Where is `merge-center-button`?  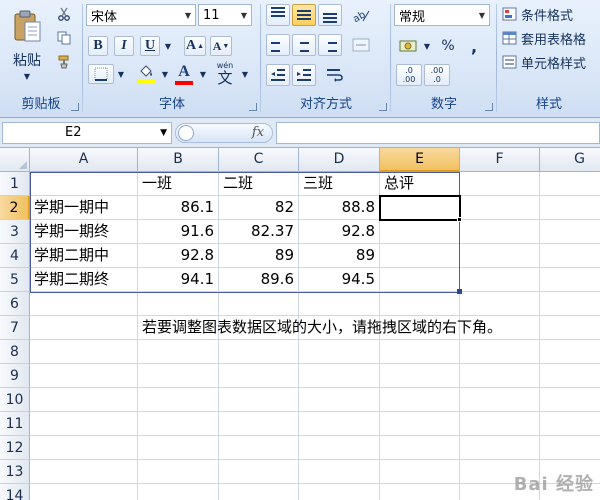
merge-center-button is located at coordinates (361, 45).